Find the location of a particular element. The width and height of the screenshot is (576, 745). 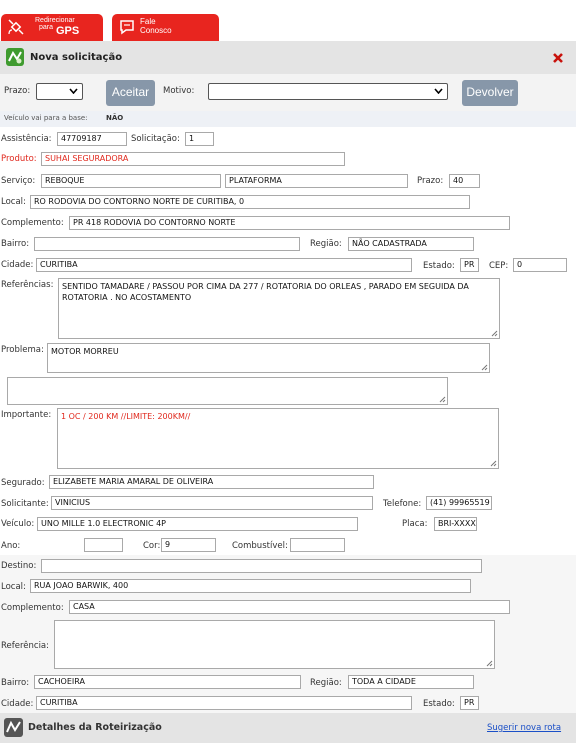

panel-title: Nova solicitação is located at coordinates (76, 57).